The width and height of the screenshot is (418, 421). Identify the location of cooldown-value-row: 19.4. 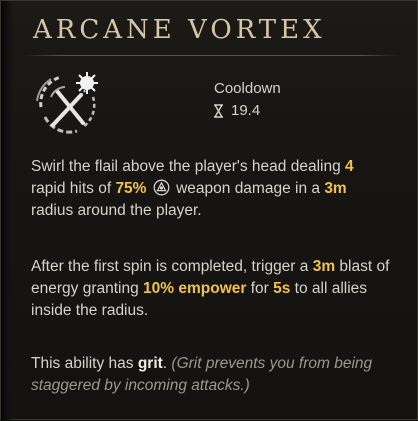
(236, 110).